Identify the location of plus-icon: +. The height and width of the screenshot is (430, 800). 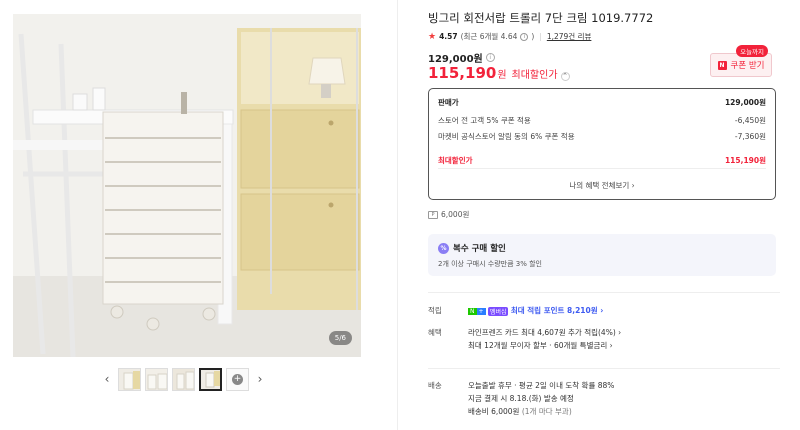
(237, 379).